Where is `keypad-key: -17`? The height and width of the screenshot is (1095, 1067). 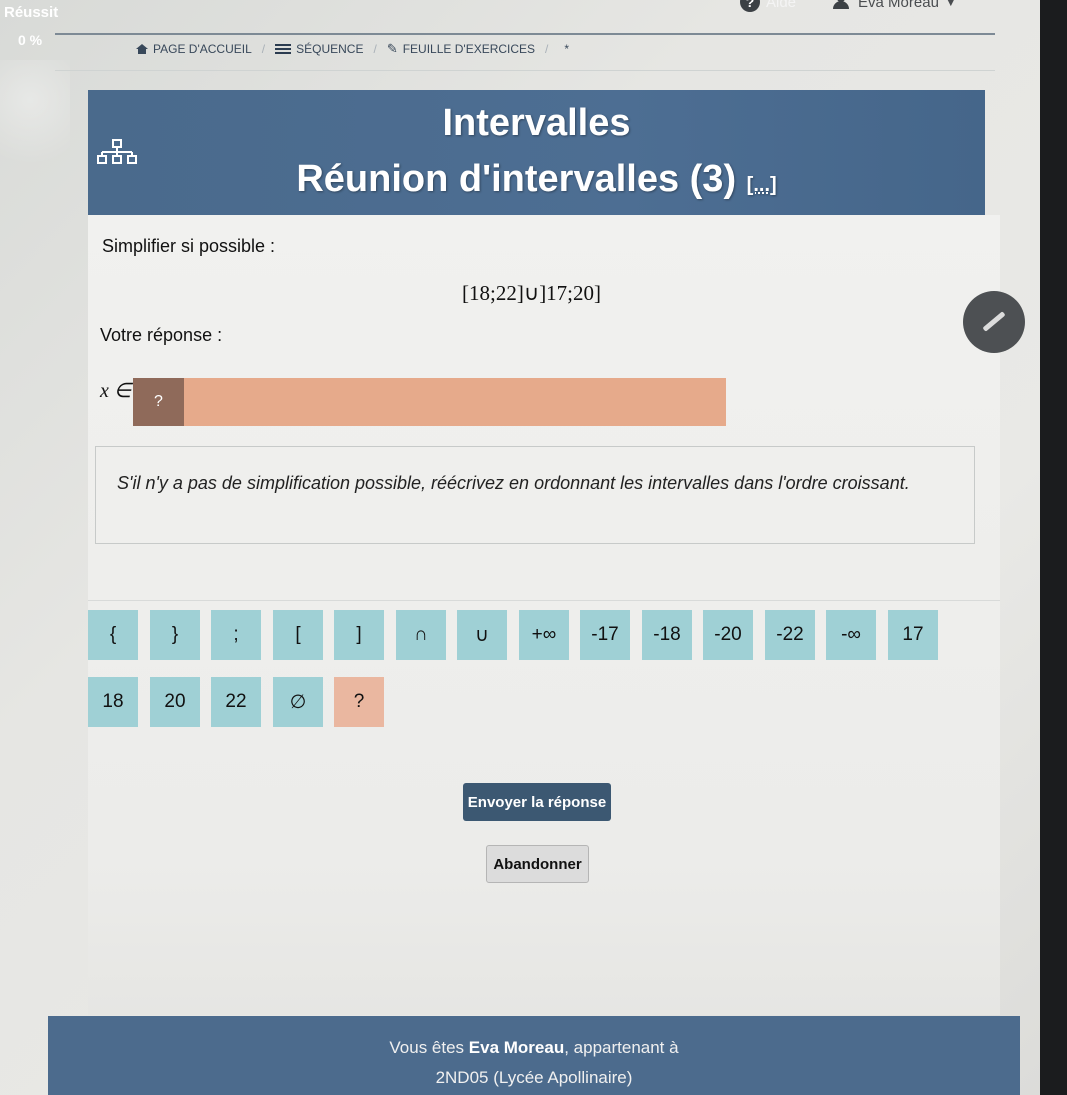
keypad-key: -17 is located at coordinates (605, 635).